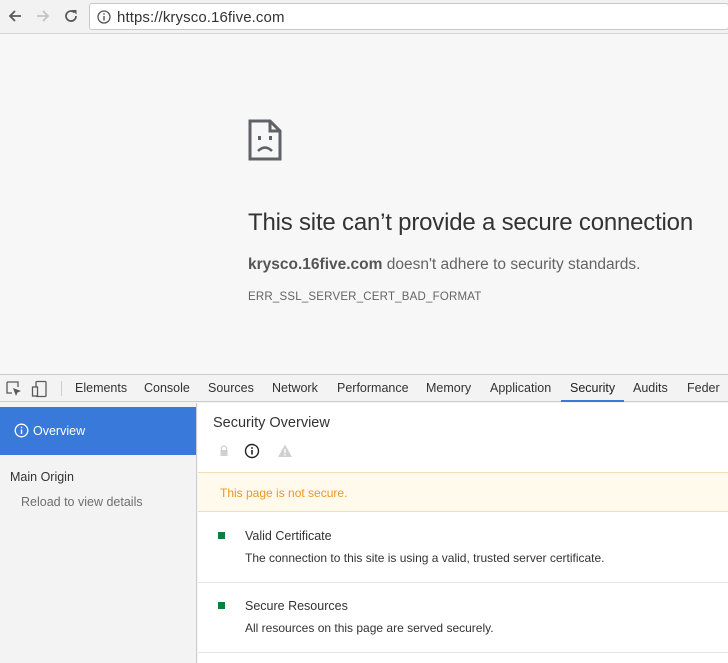  I want to click on browser-toolbar: https://krysco.16five.com, so click(364, 17).